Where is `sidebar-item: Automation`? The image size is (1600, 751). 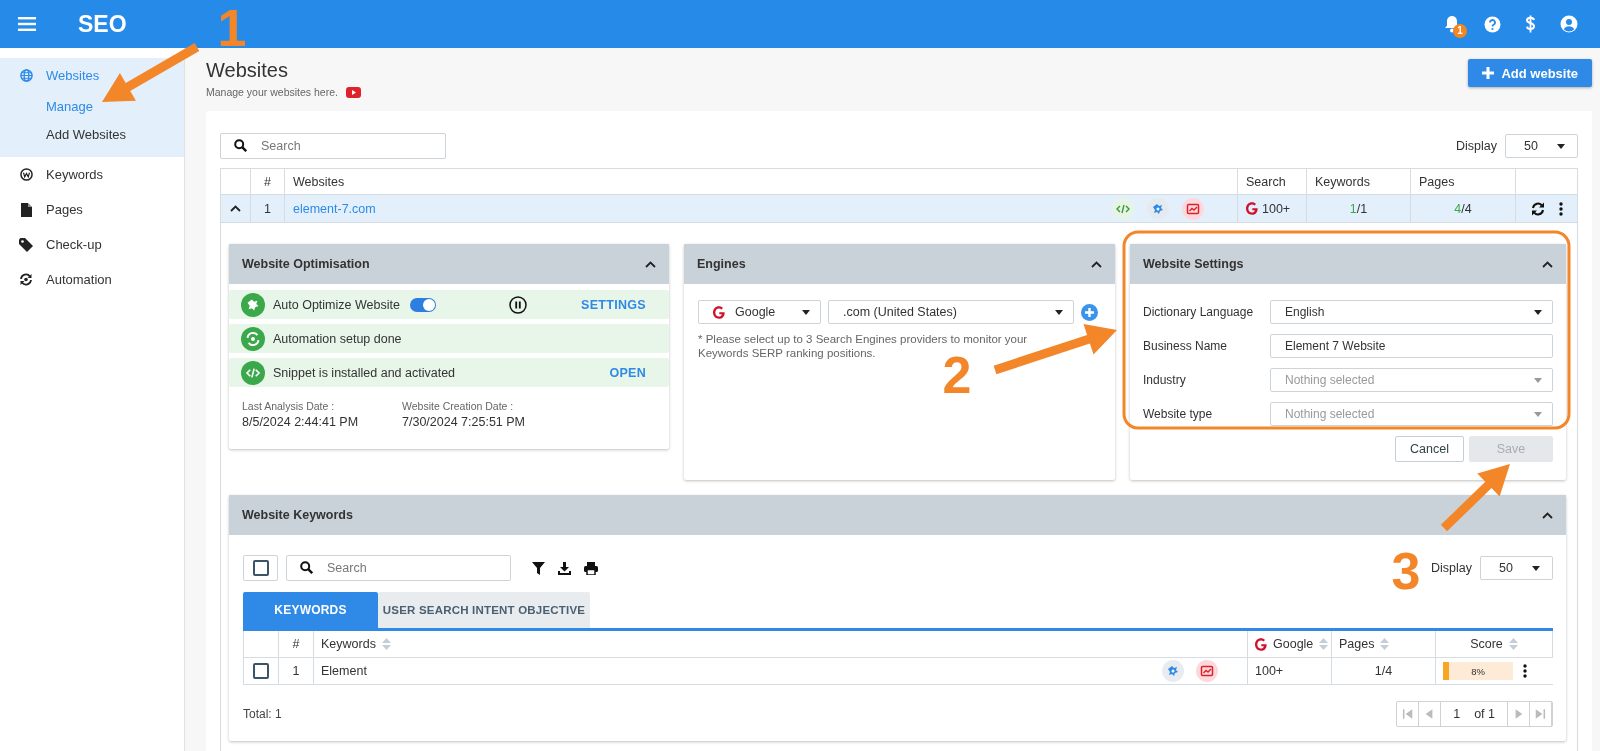
sidebar-item: Automation is located at coordinates (92, 279).